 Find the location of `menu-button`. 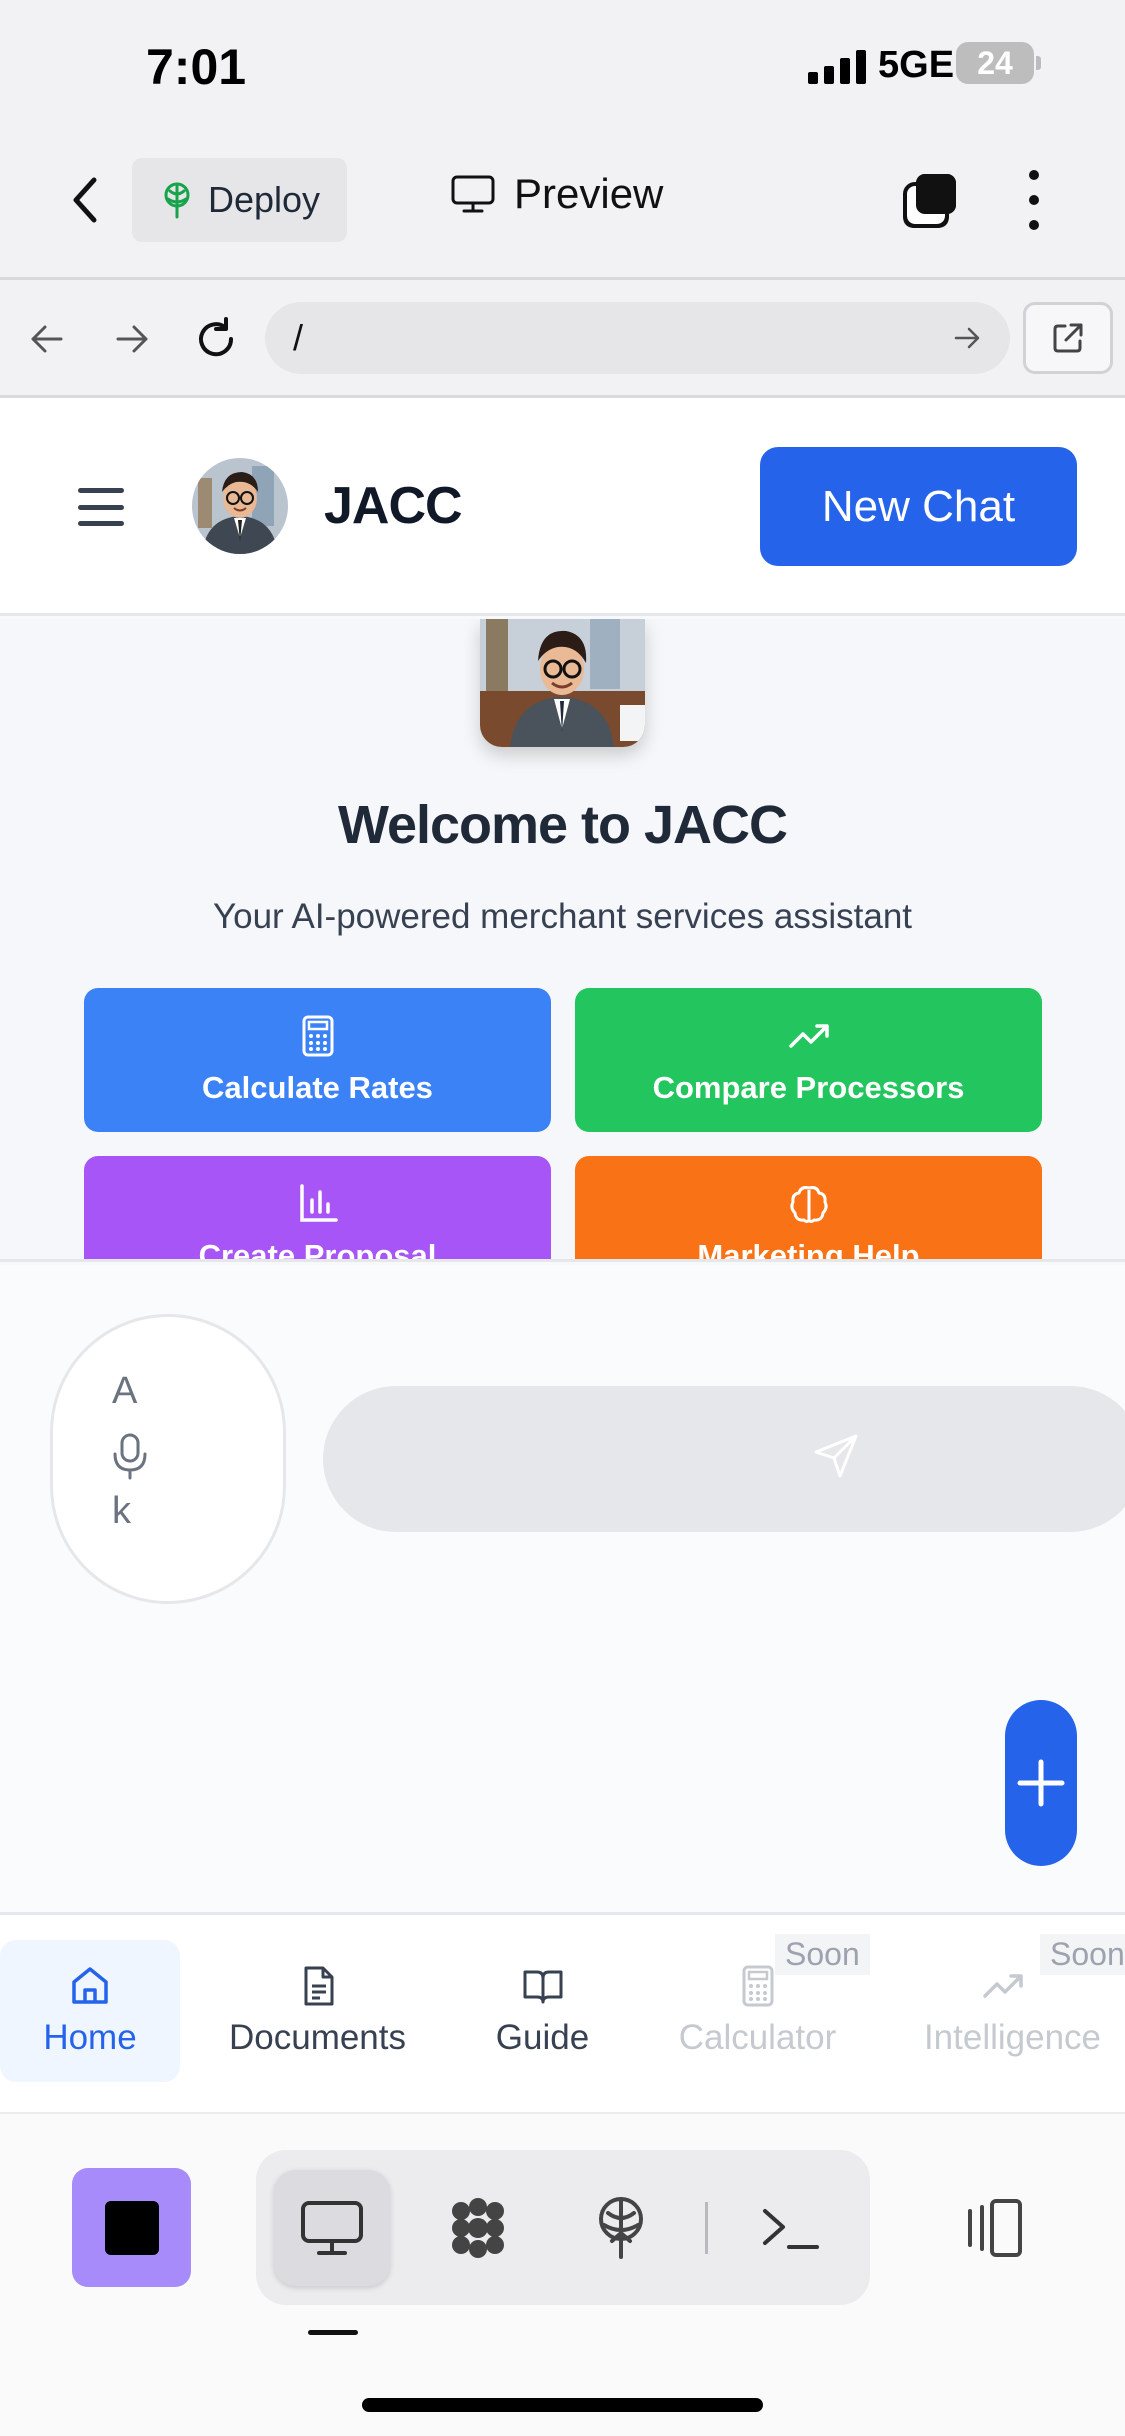

menu-button is located at coordinates (101, 507).